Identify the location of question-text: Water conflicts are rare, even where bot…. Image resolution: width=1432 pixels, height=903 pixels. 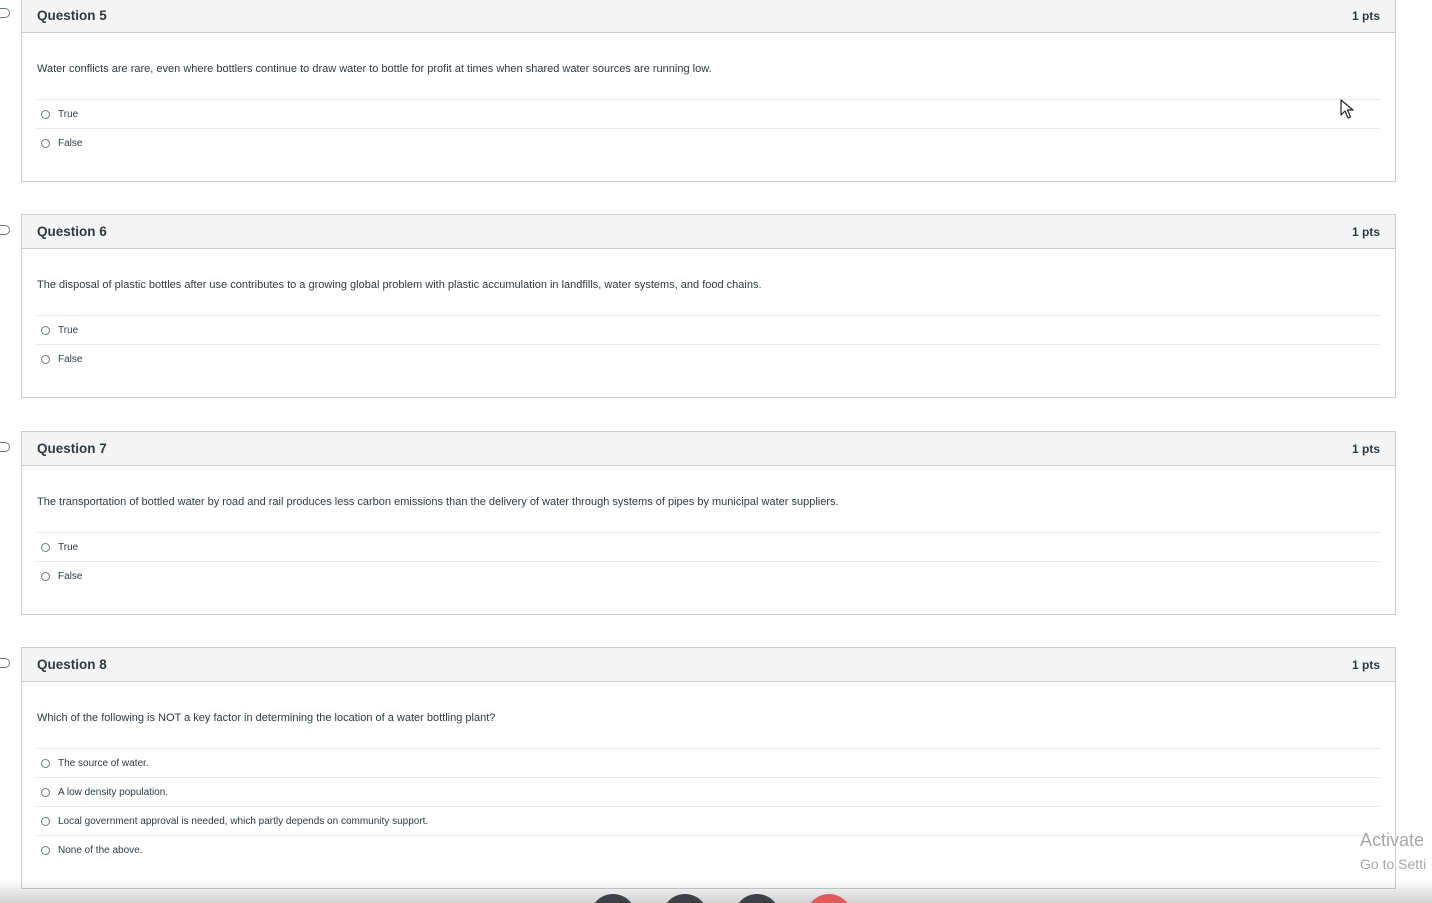
(708, 66).